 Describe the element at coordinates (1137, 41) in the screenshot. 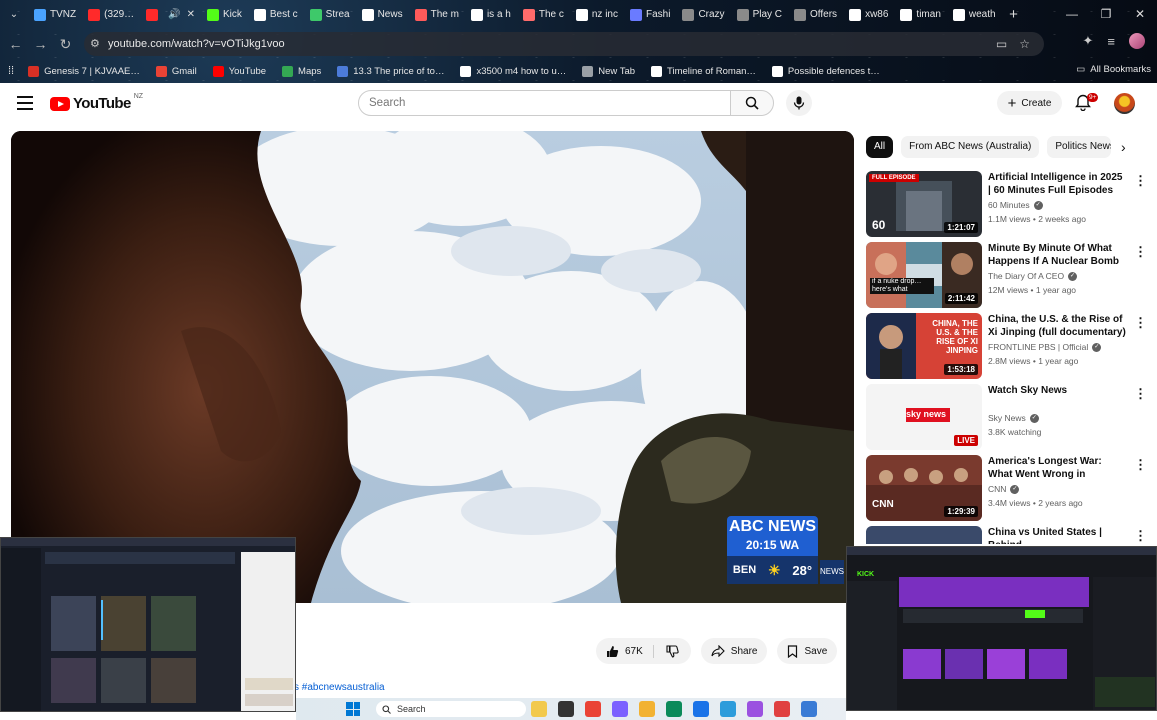

I see `profile-avatar` at that location.